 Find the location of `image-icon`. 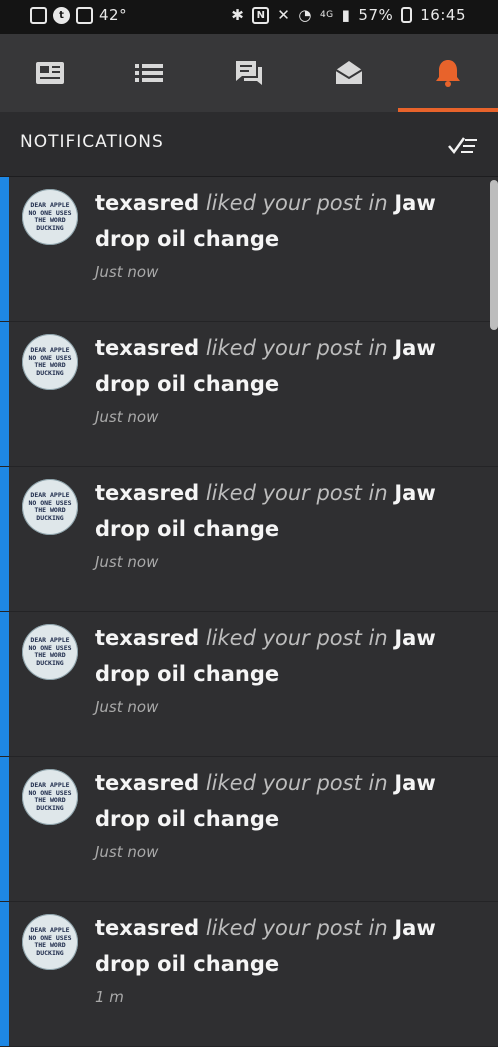

image-icon is located at coordinates (84, 15).